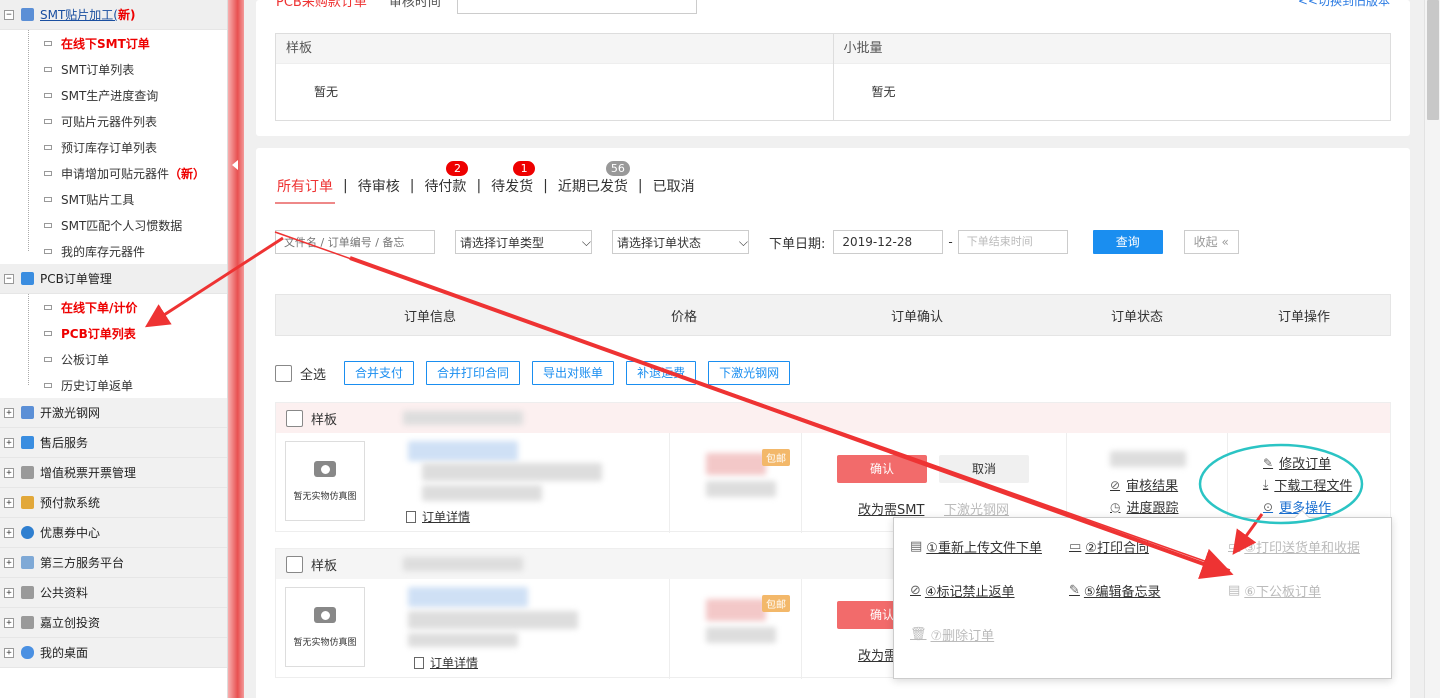 The width and height of the screenshot is (1440, 698). What do you see at coordinates (379, 186) in the screenshot?
I see `tab-pending-review: 待审核` at bounding box center [379, 186].